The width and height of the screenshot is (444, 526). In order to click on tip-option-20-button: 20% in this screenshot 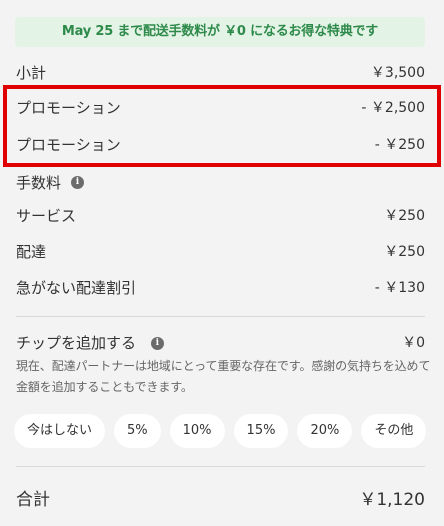, I will do `click(325, 431)`.